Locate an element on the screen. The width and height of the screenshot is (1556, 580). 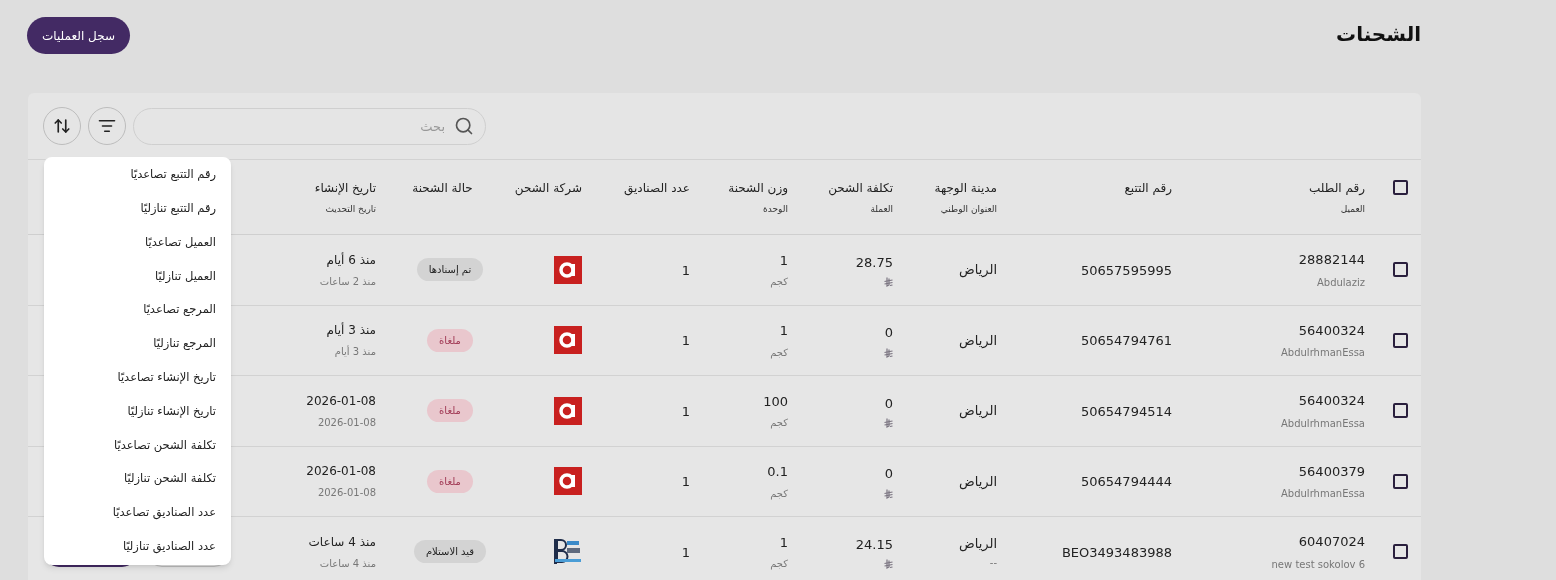
search-icon is located at coordinates (464, 125).